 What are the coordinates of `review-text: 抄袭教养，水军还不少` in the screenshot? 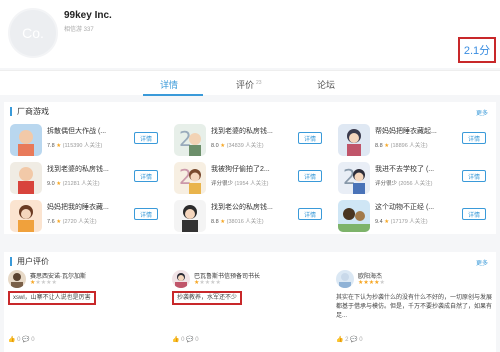 It's located at (207, 298).